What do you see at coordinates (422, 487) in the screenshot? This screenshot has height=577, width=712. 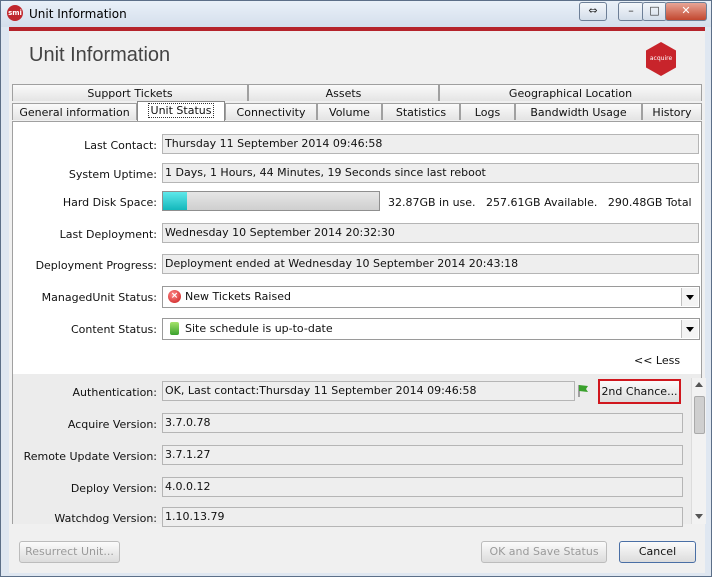 I see `deploy-version-field: 4.0.0.12` at bounding box center [422, 487].